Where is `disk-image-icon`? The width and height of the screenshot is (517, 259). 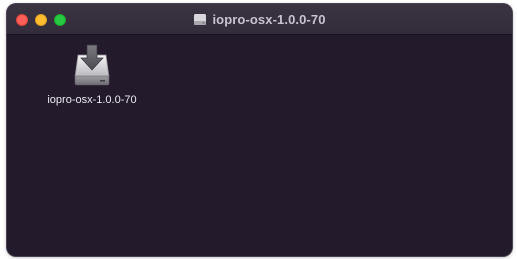 disk-image-icon is located at coordinates (200, 19).